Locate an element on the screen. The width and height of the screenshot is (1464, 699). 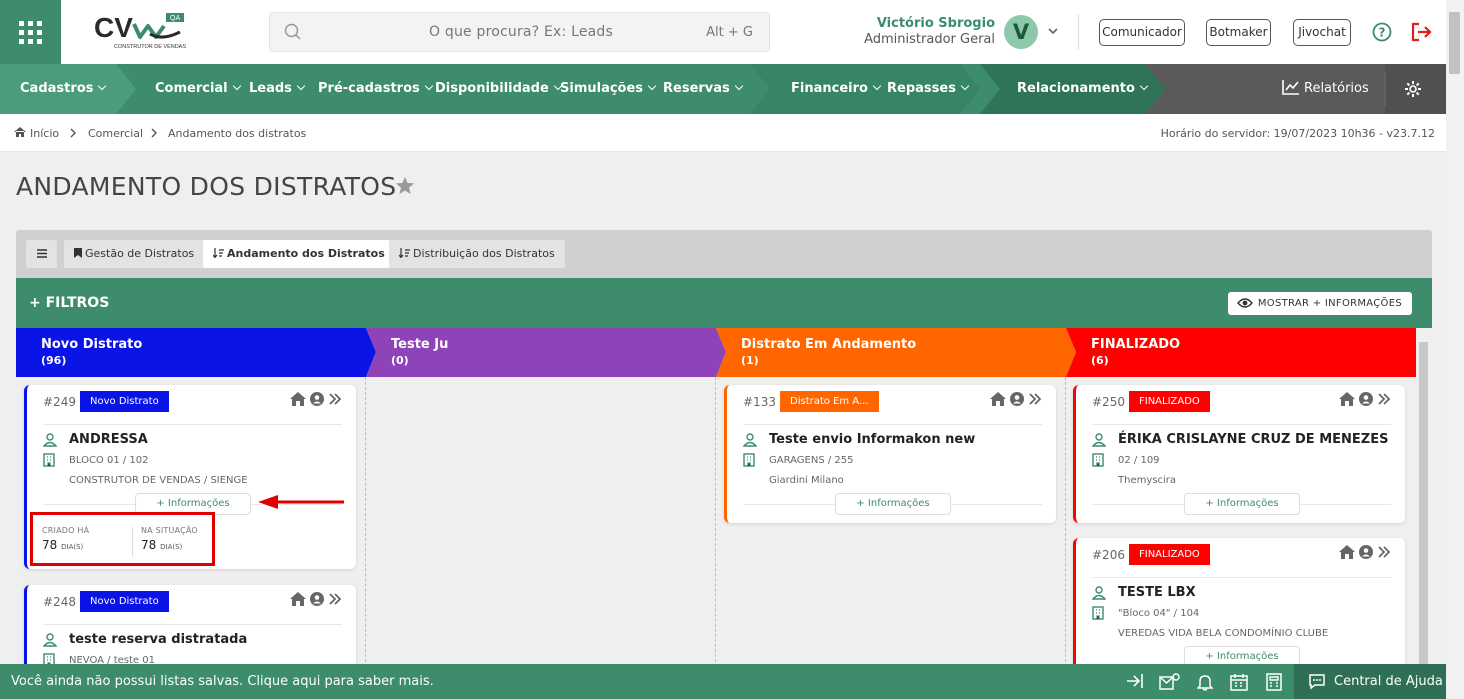
tab-andamento-distratos: Andamento dos Distratos is located at coordinates (299, 254).